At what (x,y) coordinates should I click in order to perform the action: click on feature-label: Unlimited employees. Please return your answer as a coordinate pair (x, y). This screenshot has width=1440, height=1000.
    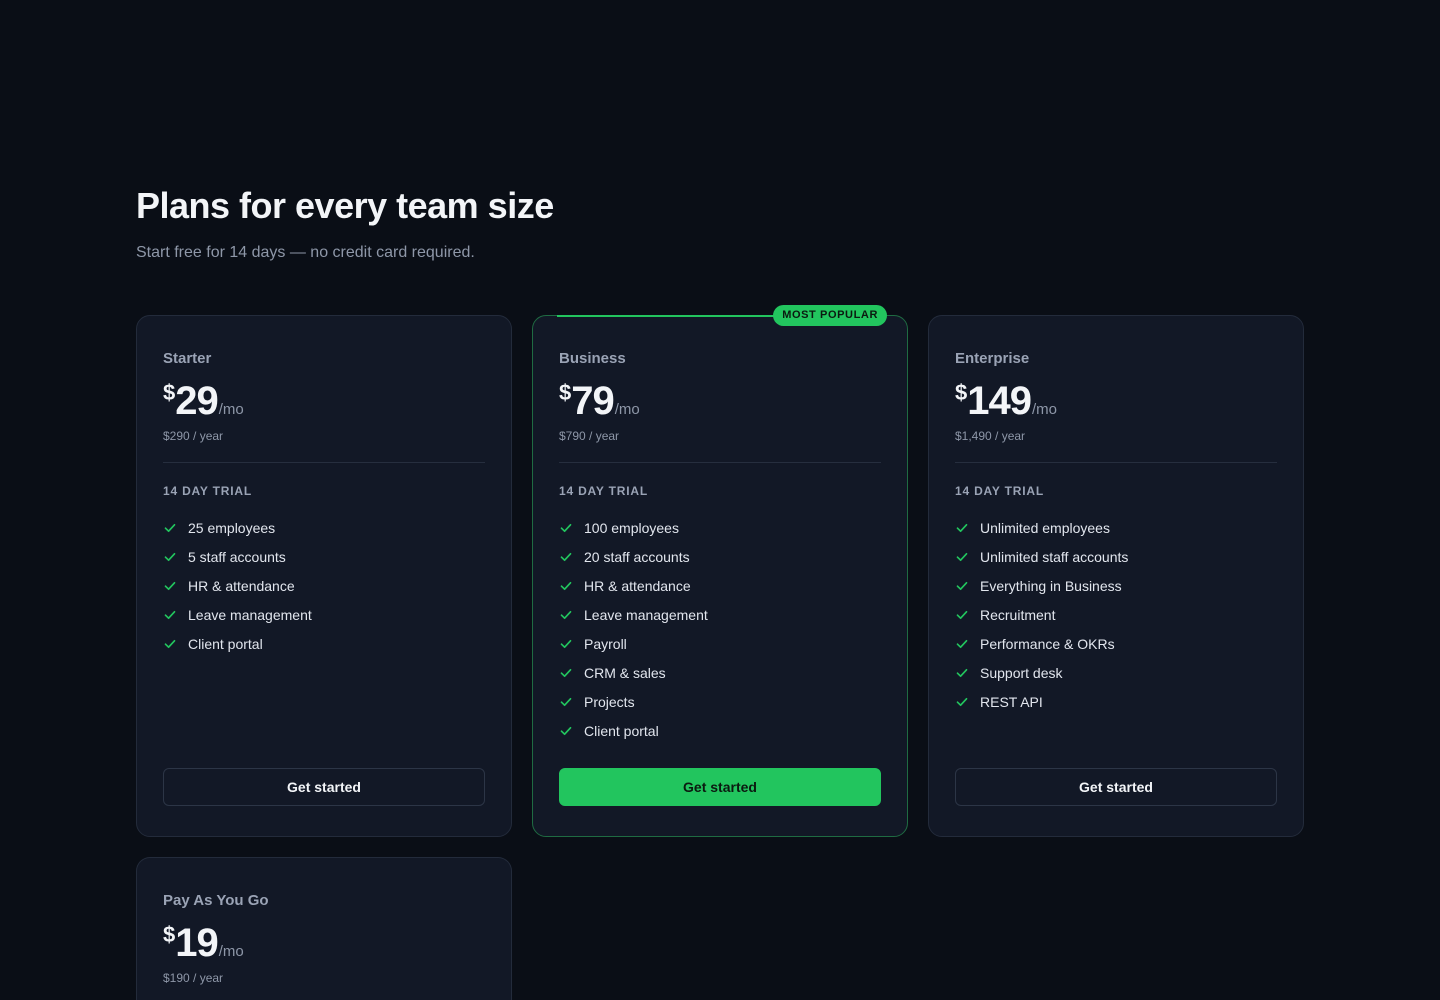
    Looking at the image, I should click on (1045, 527).